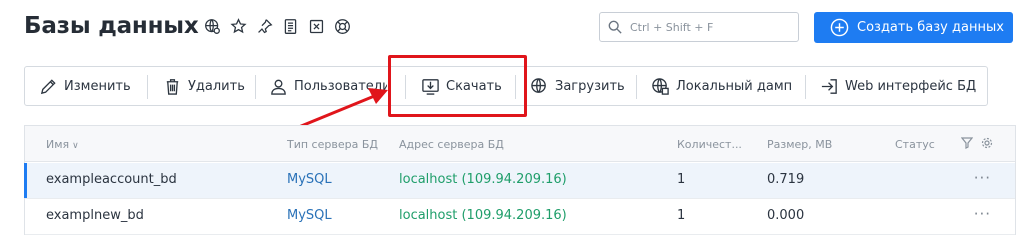 The height and width of the screenshot is (248, 1030). I want to click on web-interface-button: Web интерфейс БД, so click(898, 86).